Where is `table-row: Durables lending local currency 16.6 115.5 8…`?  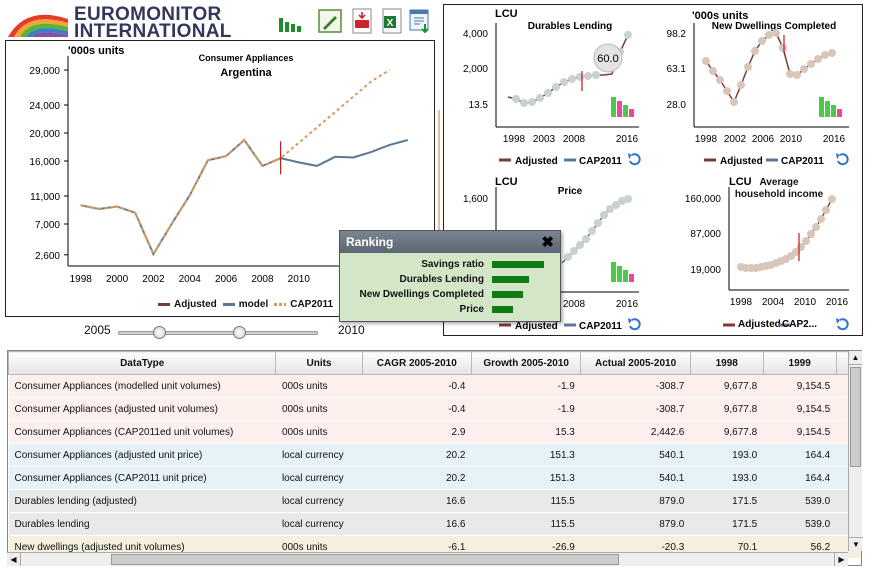 table-row: Durables lending local currency 16.6 115.5 8… is located at coordinates (434, 524).